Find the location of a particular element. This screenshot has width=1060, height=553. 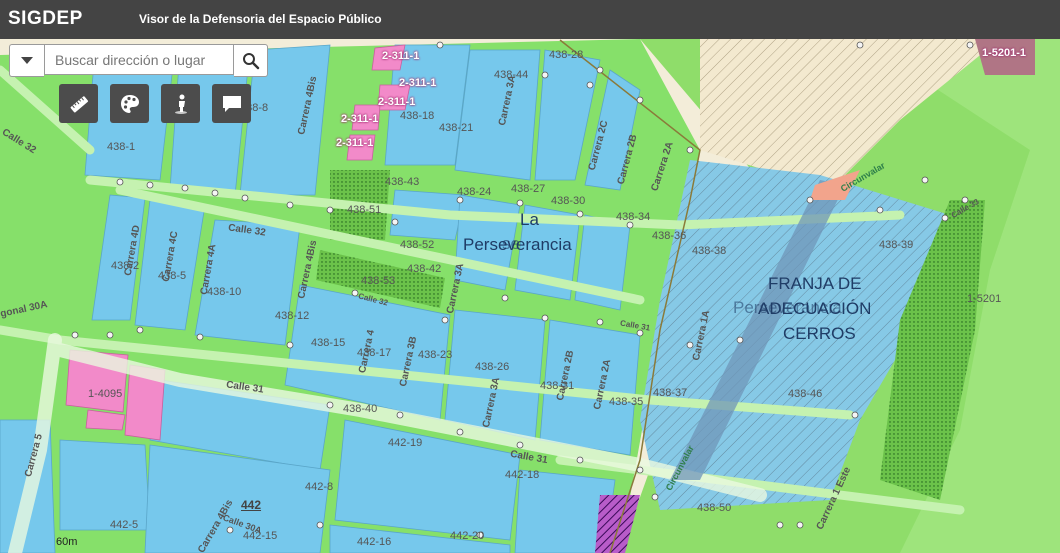

comment-icon is located at coordinates (231, 103).